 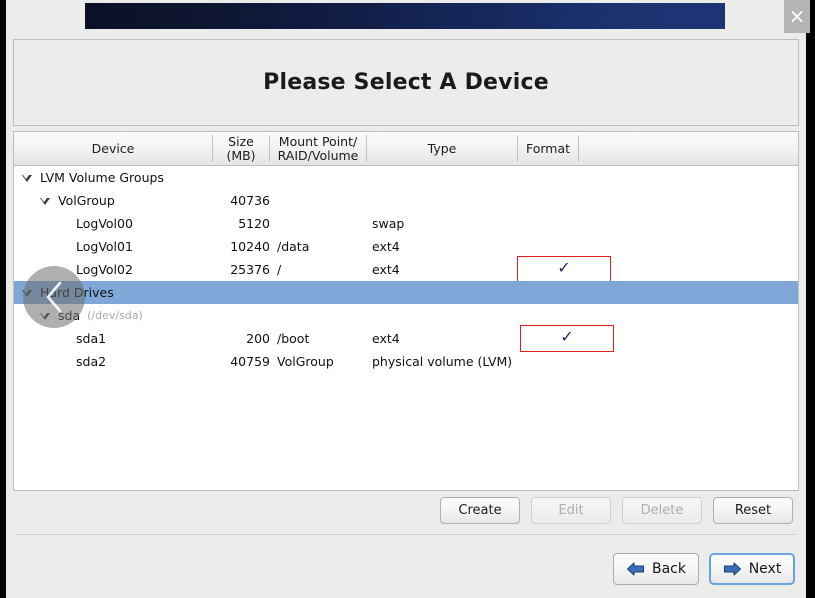 I want to click on cell-size: 40736, so click(x=250, y=200).